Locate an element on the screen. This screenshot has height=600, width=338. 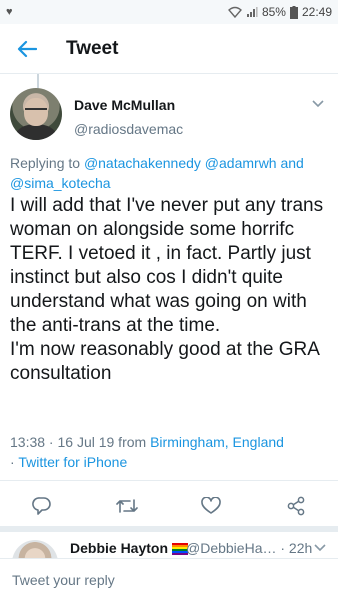
reply-author-handle: @DebbieHa… · 22h is located at coordinates (249, 548).